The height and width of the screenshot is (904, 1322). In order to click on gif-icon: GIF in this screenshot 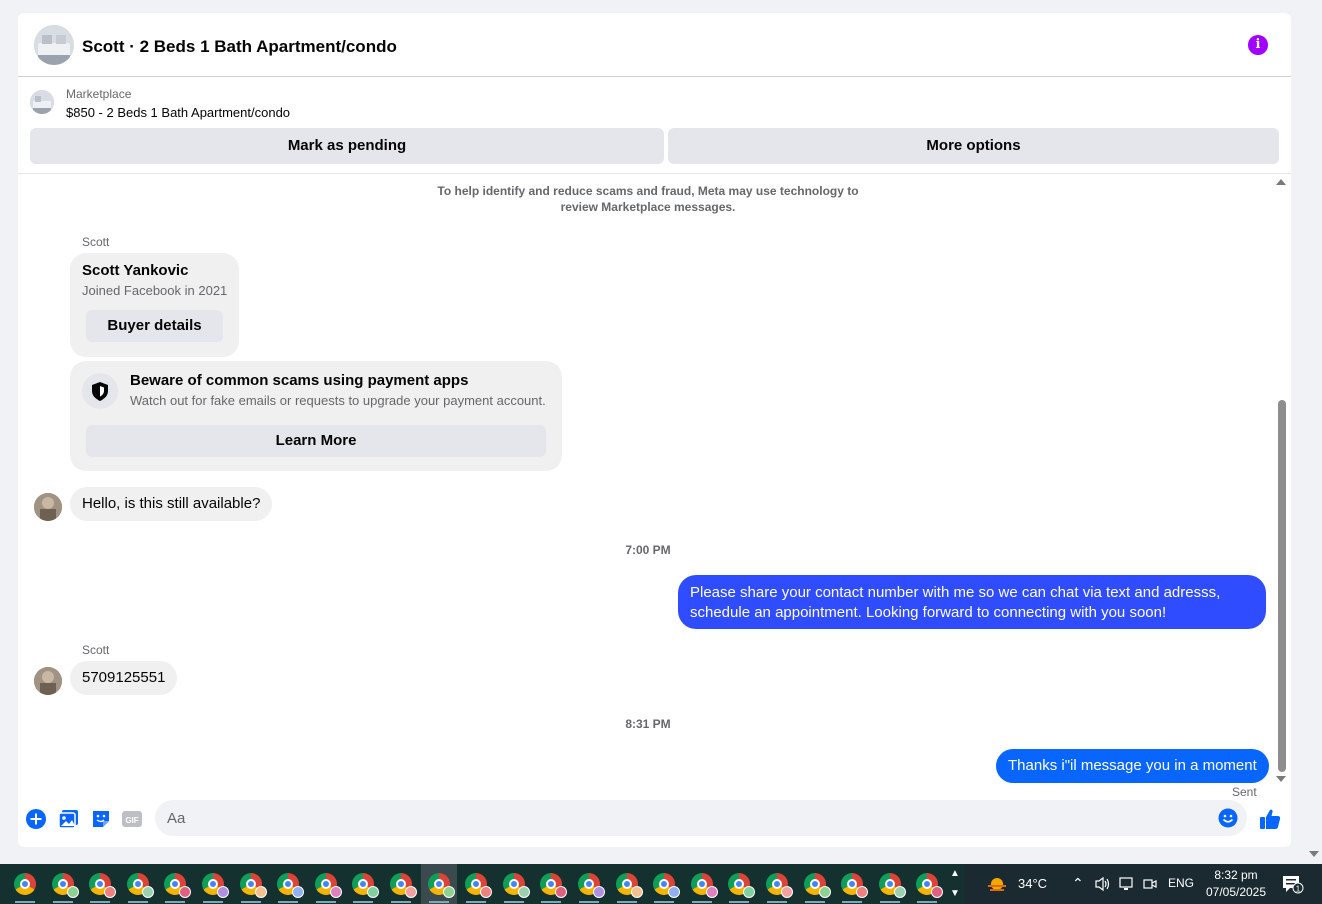, I will do `click(132, 819)`.